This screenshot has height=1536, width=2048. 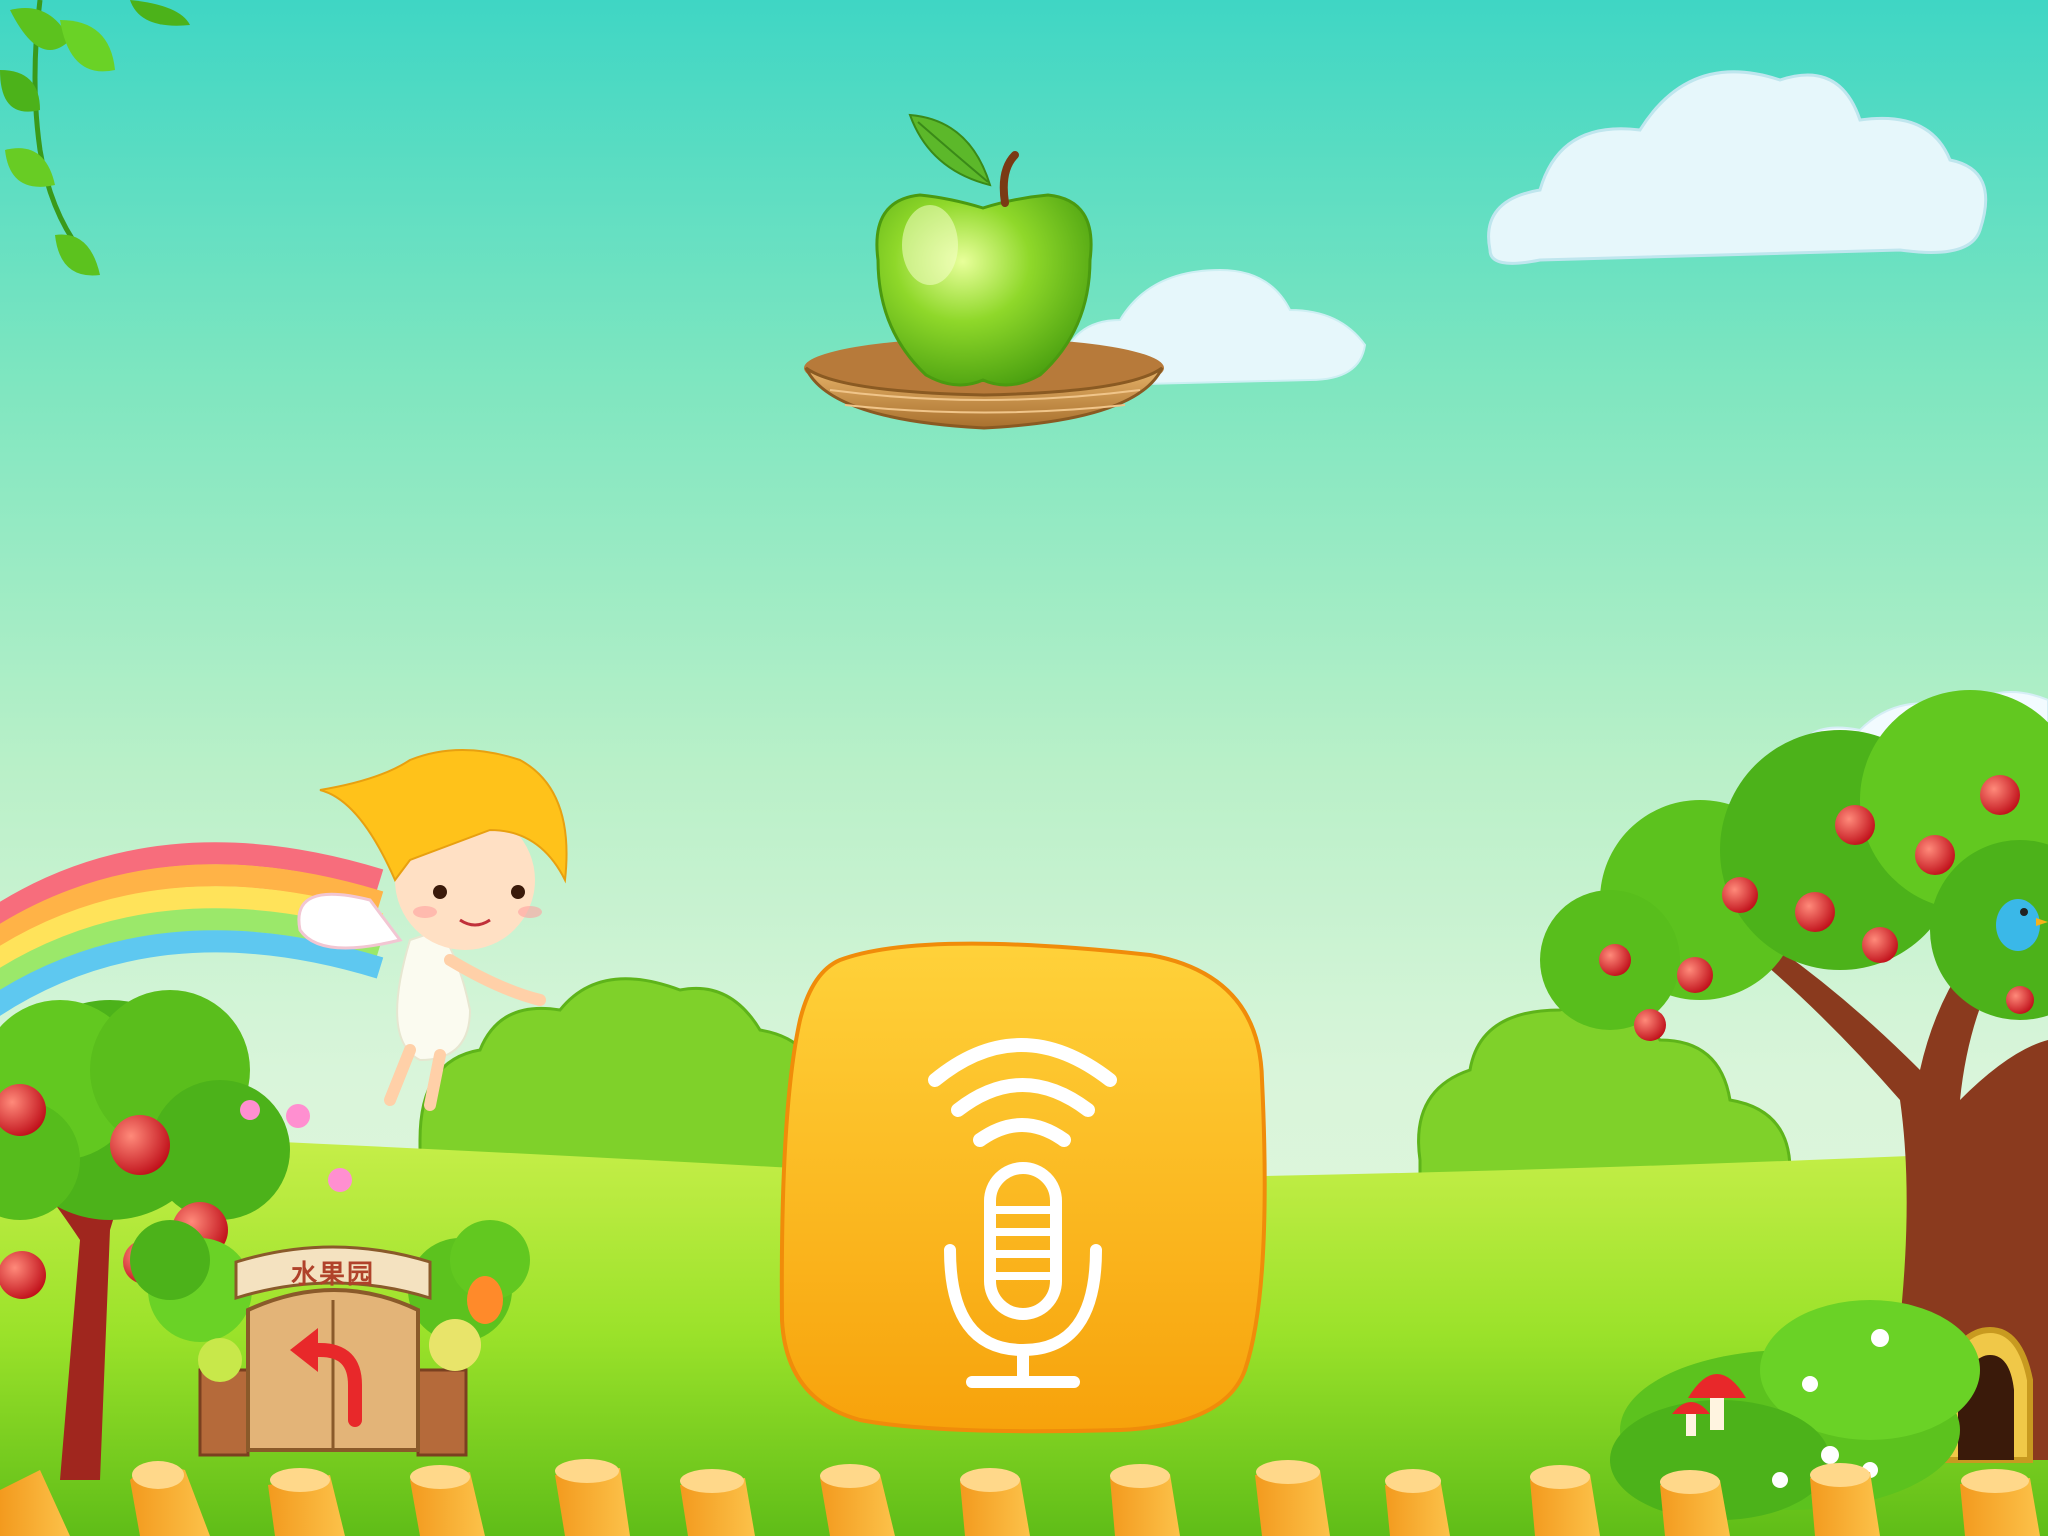 What do you see at coordinates (95, 138) in the screenshot?
I see `vine-decoration` at bounding box center [95, 138].